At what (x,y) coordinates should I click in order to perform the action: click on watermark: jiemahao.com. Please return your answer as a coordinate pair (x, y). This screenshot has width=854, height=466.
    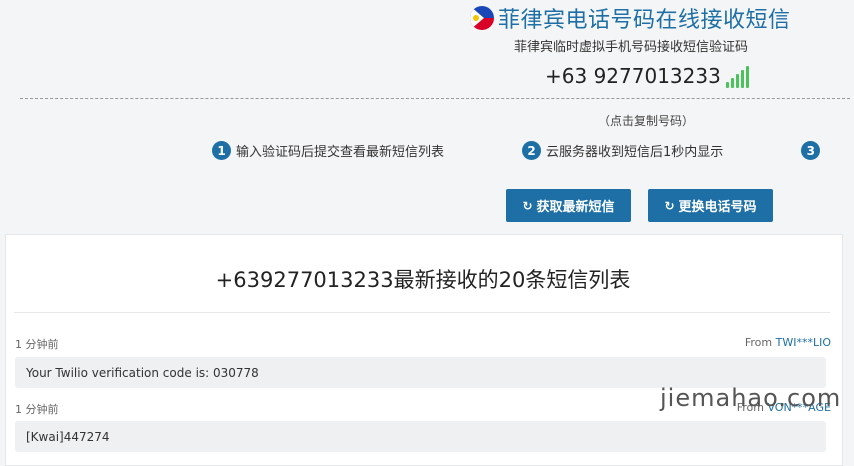
    Looking at the image, I should click on (751, 398).